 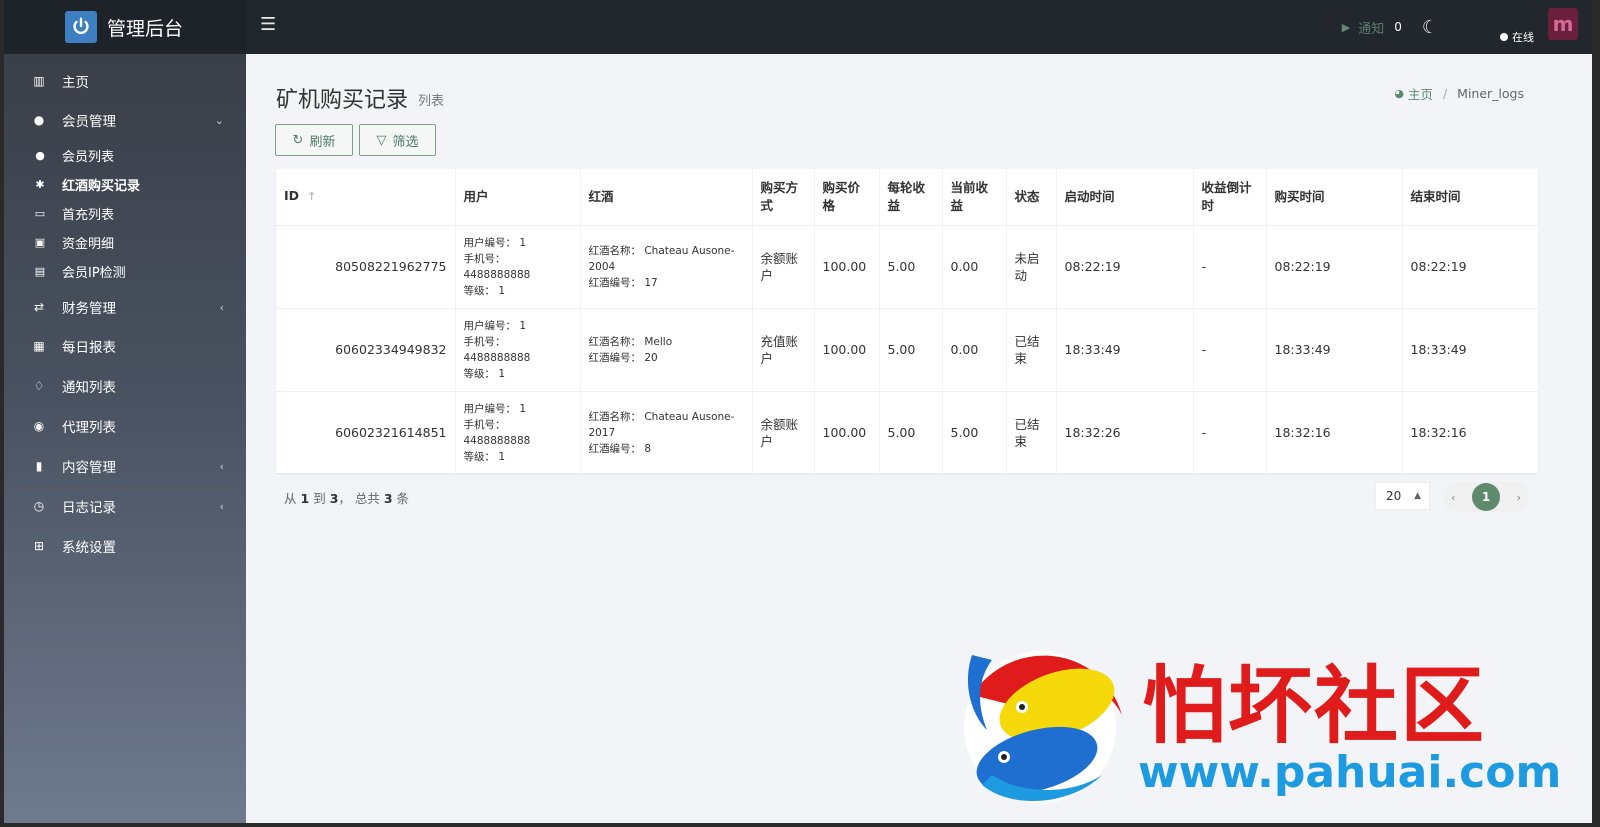 What do you see at coordinates (1124, 350) in the screenshot?
I see `cell-start: 18:33:49` at bounding box center [1124, 350].